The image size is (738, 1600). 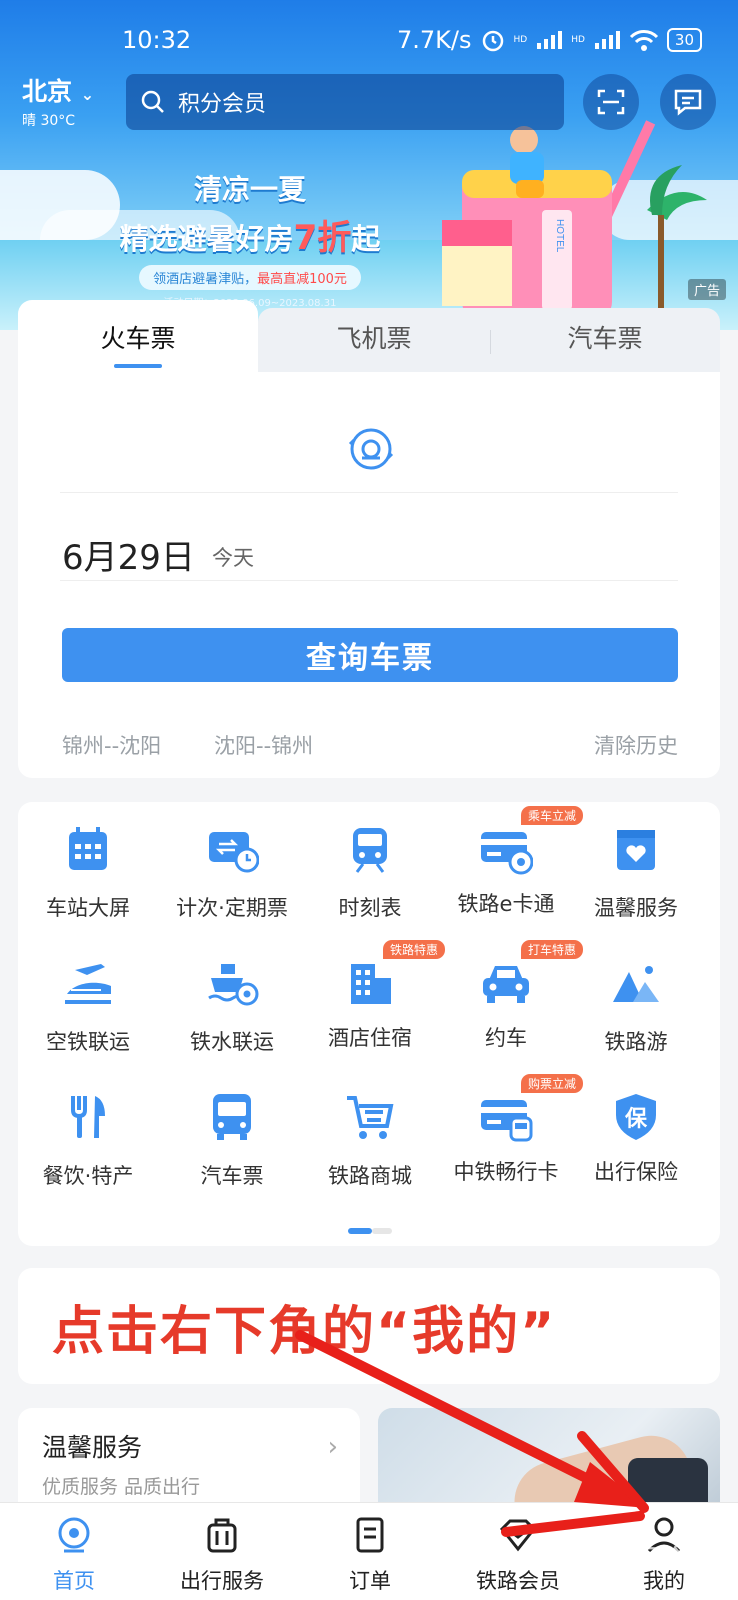 I want to click on service-bus-ticket: 汽车票, so click(x=232, y=1140).